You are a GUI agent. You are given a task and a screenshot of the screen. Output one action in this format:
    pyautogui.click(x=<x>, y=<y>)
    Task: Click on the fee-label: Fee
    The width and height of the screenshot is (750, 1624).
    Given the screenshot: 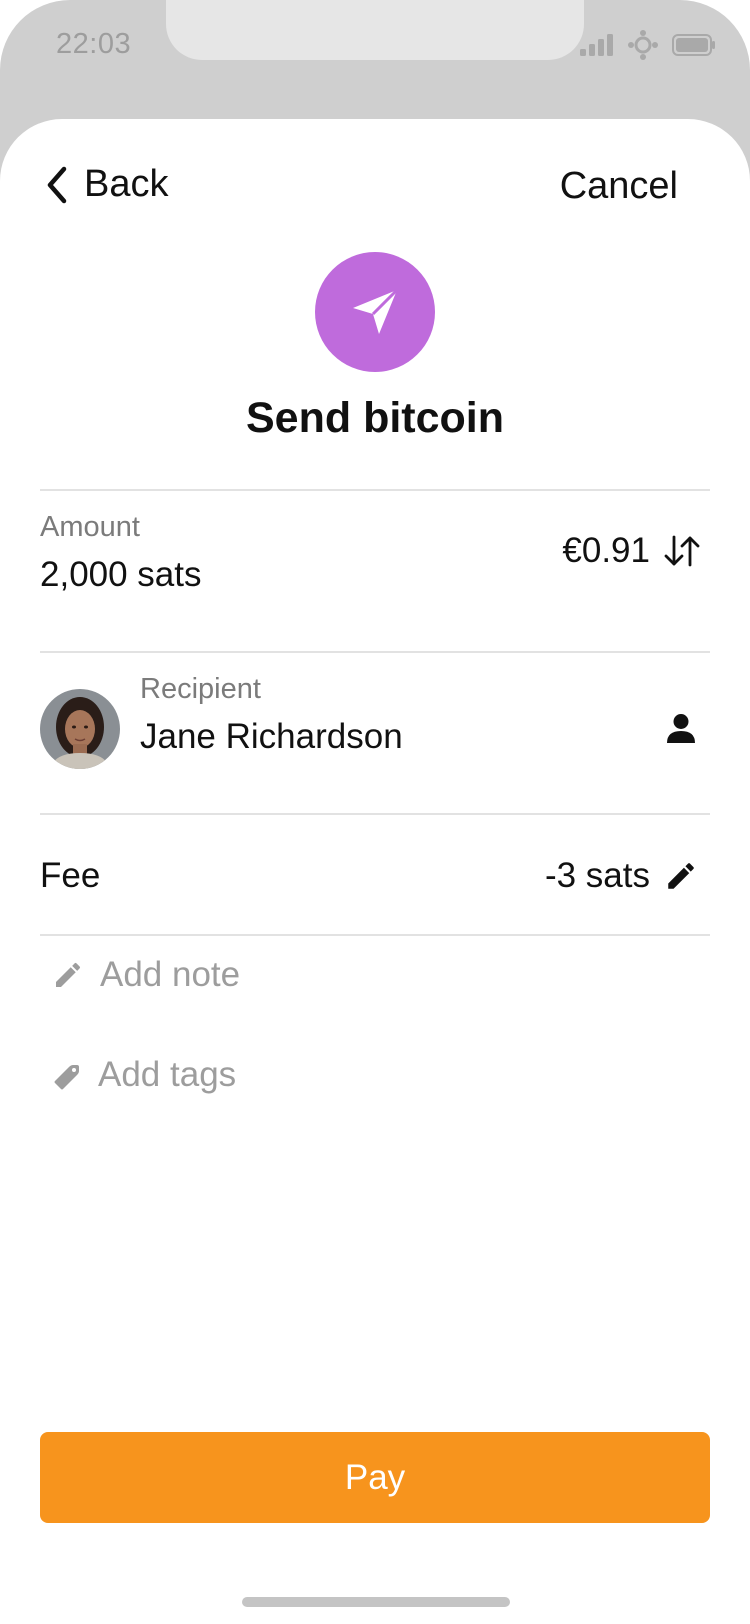 What is the action you would take?
    pyautogui.click(x=70, y=875)
    